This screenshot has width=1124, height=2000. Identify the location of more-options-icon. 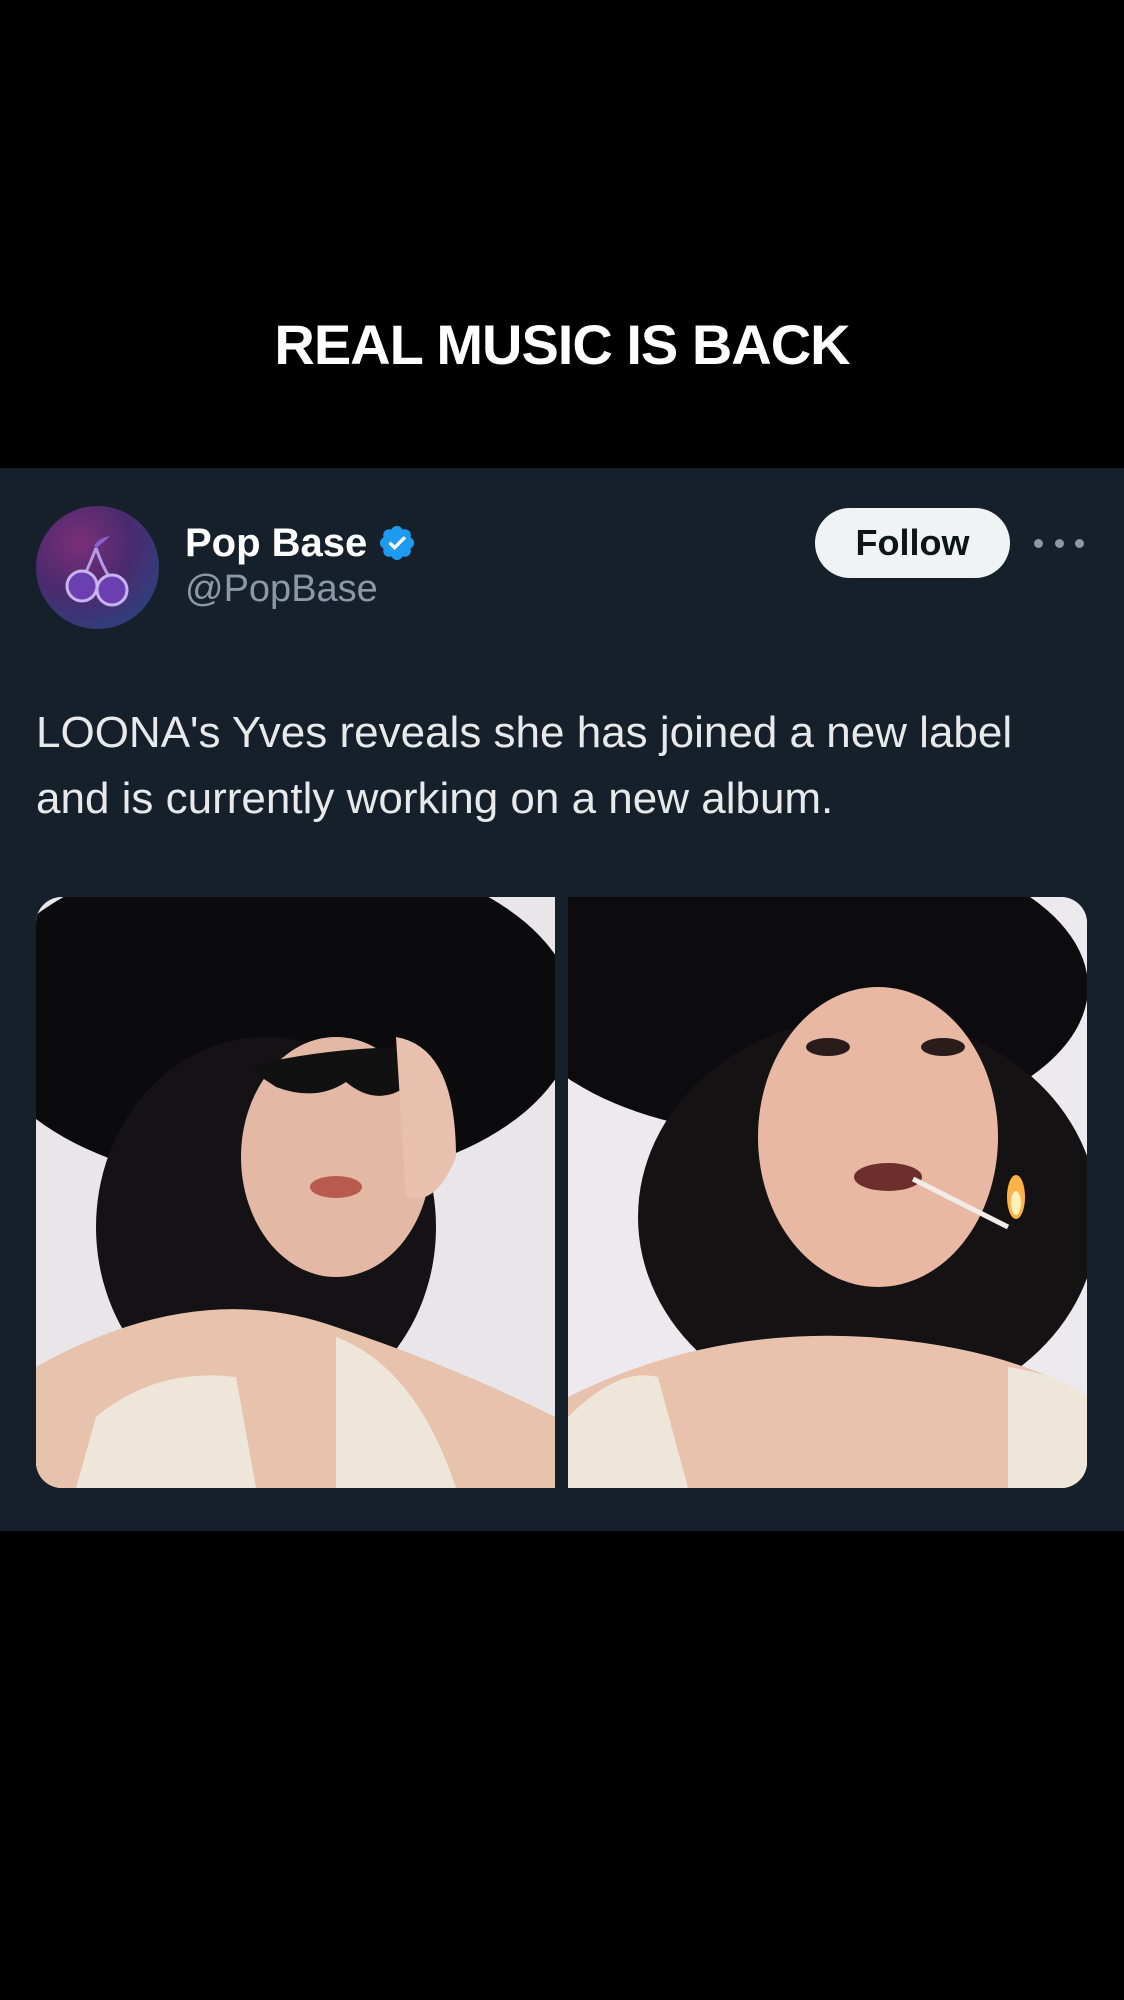
(1059, 543).